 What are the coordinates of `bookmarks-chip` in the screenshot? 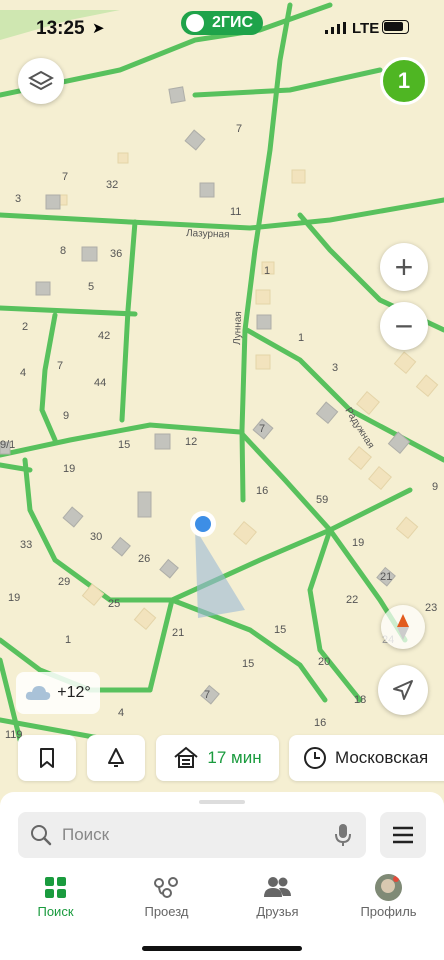 It's located at (47, 758).